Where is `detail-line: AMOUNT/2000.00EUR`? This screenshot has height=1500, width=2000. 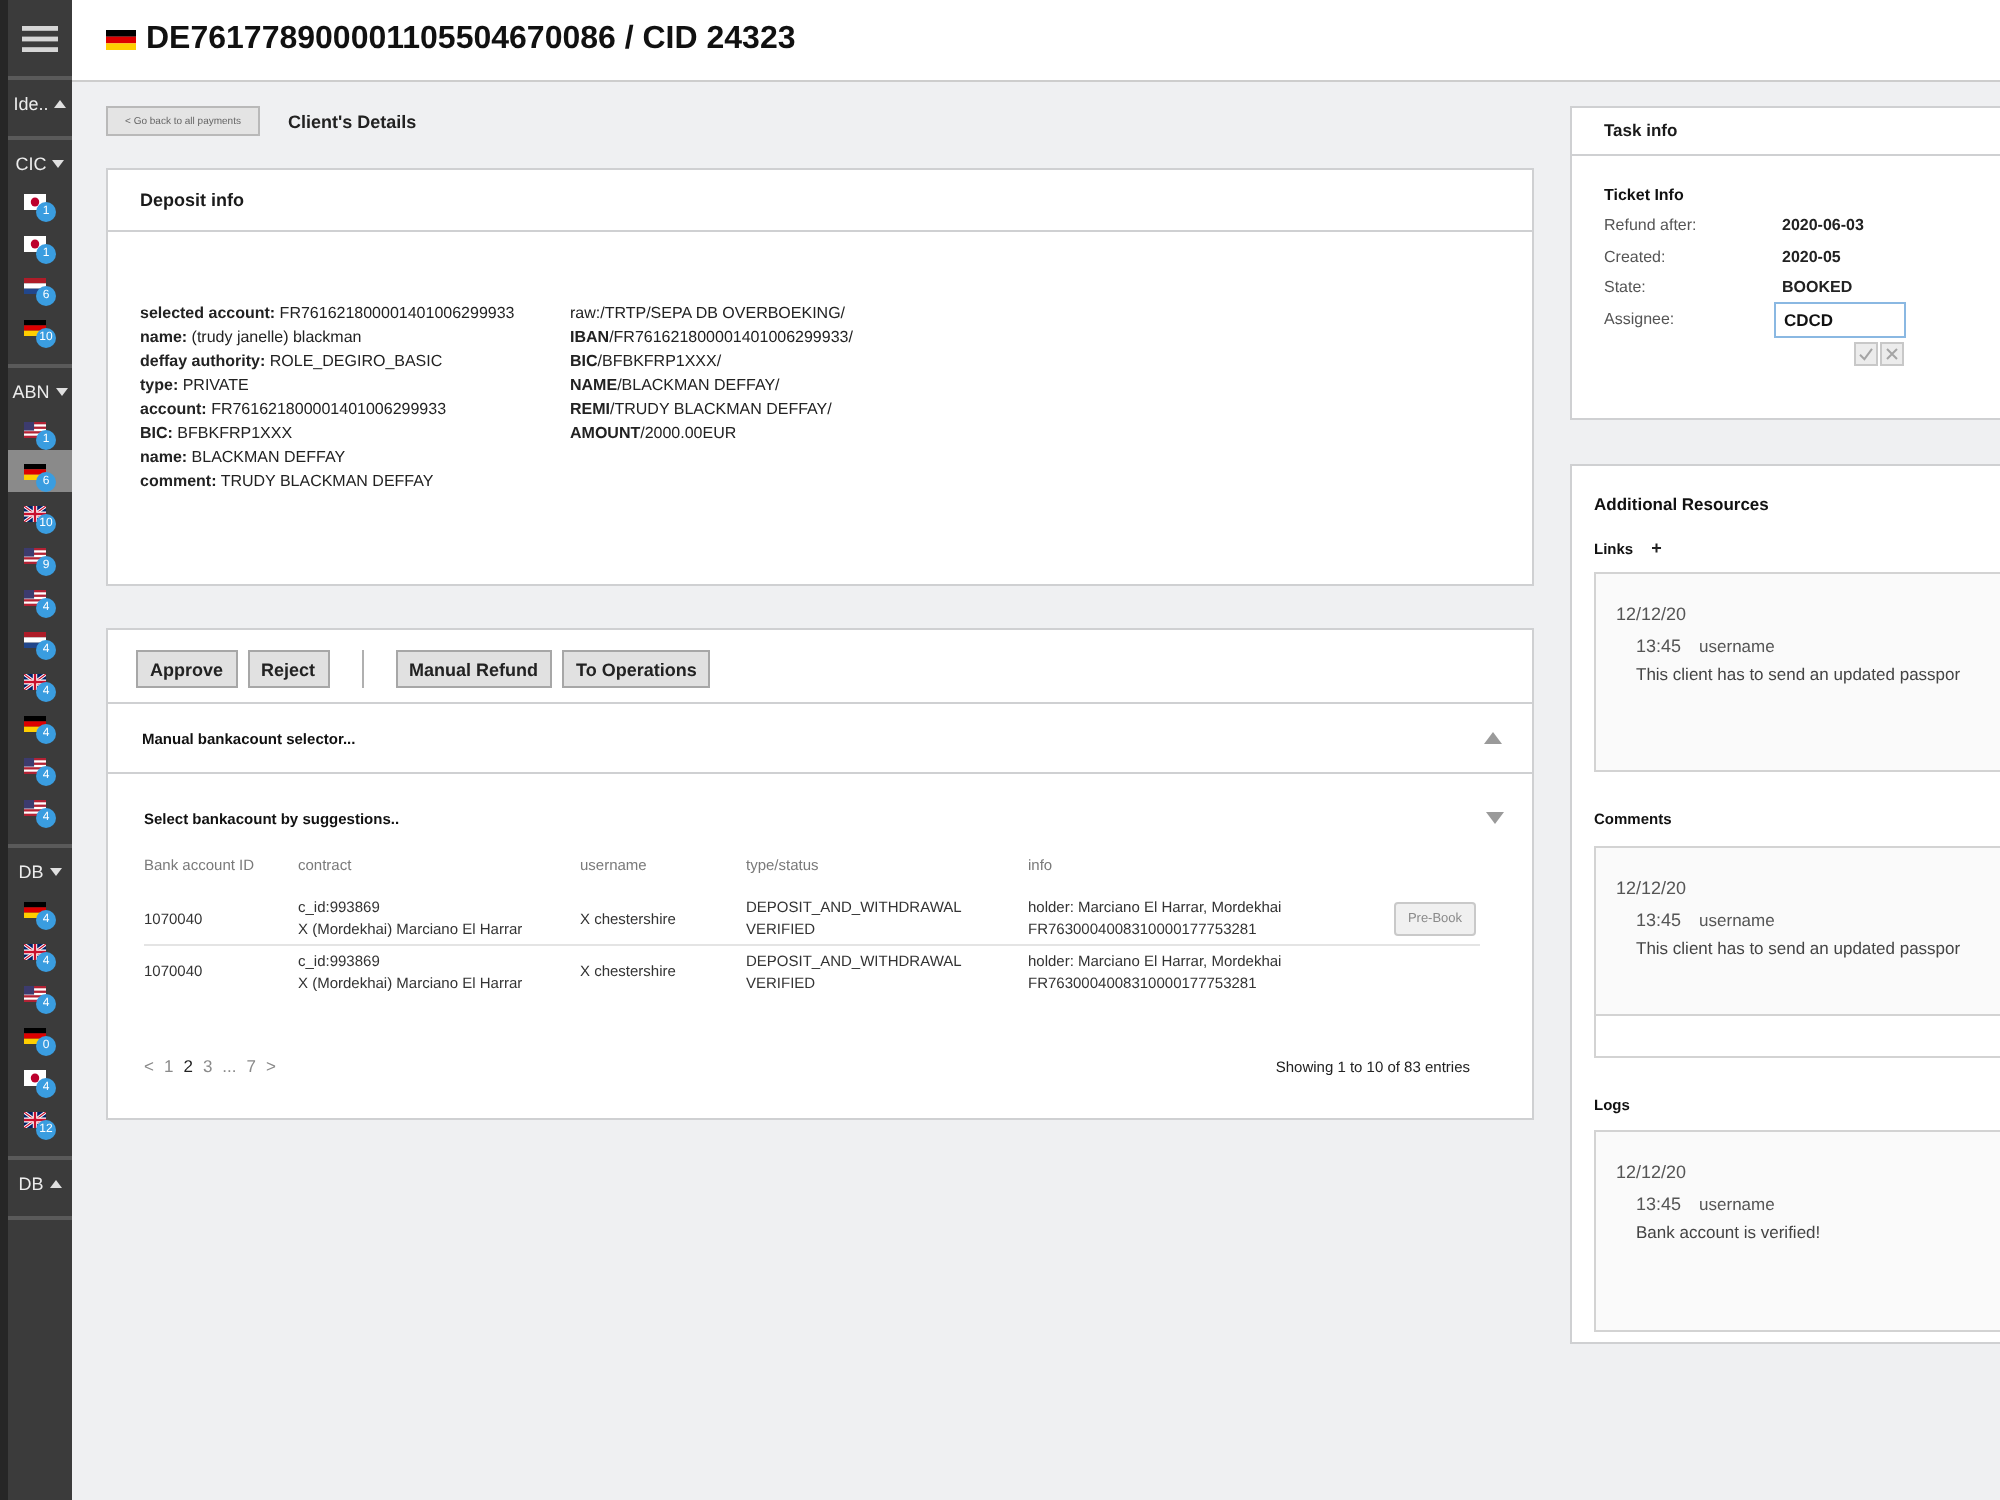
detail-line: AMOUNT/2000.00EUR is located at coordinates (654, 434).